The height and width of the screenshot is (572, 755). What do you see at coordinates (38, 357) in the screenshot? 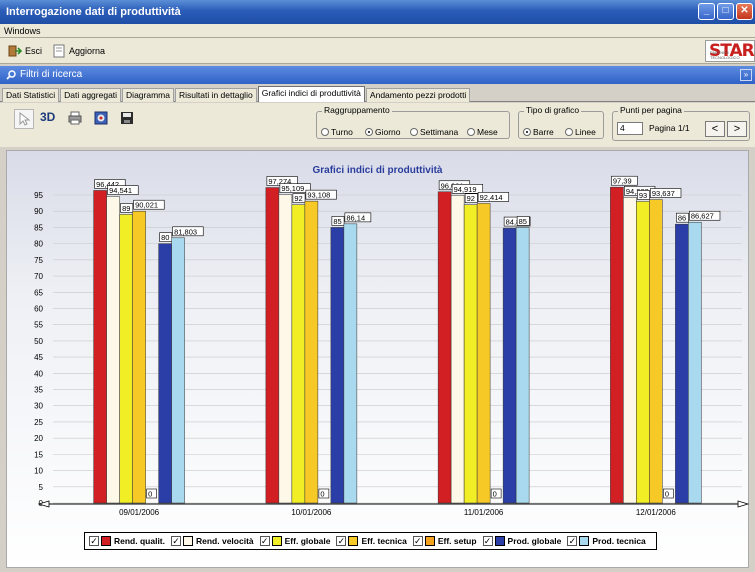
I see `y-tick-label: 45` at bounding box center [38, 357].